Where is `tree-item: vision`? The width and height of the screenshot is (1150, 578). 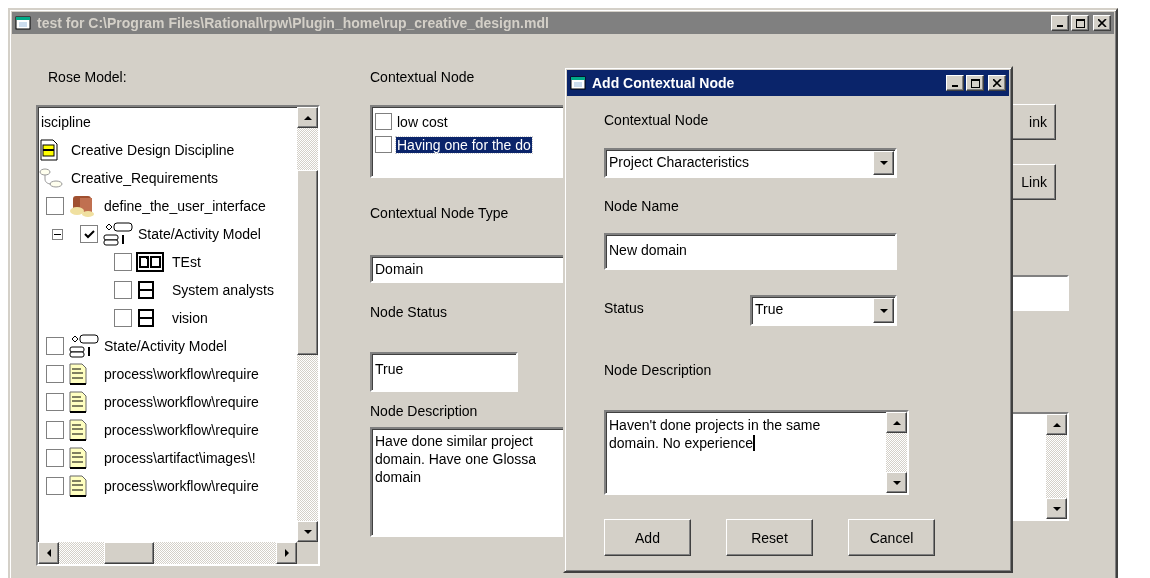 tree-item: vision is located at coordinates (190, 318).